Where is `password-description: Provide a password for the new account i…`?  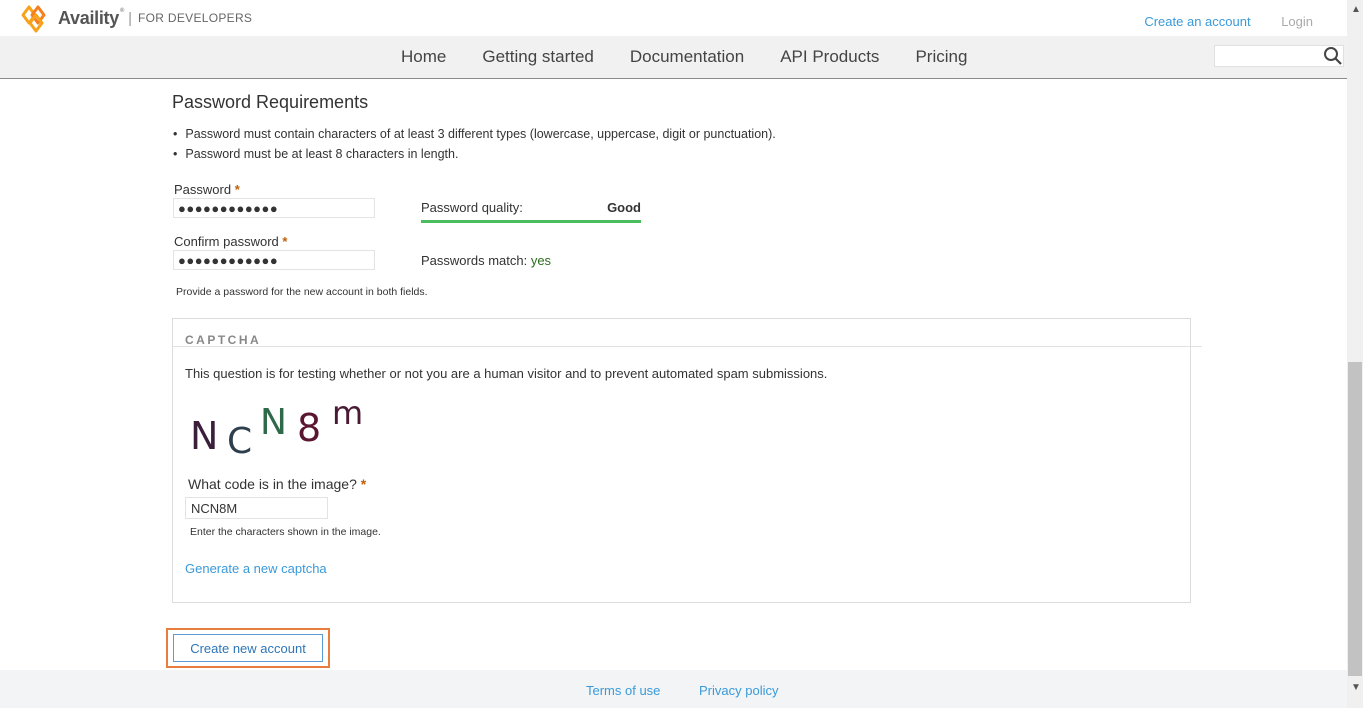 password-description: Provide a password for the new account i… is located at coordinates (302, 292).